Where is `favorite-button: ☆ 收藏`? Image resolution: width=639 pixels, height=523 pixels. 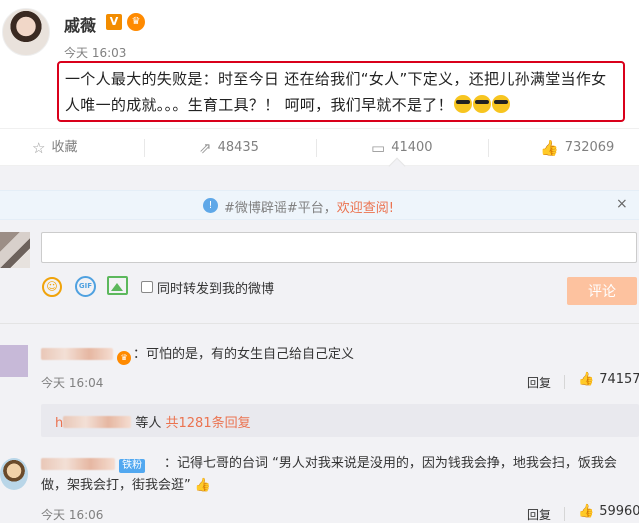
favorite-button: ☆ 收藏 is located at coordinates (54, 148).